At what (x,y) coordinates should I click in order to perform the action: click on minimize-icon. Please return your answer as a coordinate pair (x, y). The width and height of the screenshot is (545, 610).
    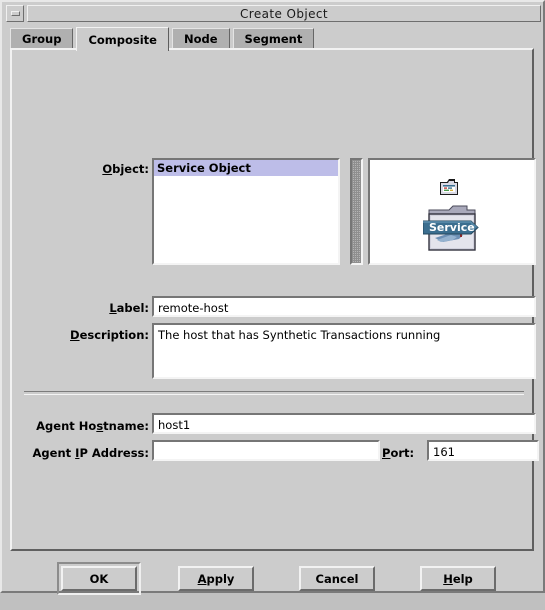
    Looking at the image, I should click on (15, 13).